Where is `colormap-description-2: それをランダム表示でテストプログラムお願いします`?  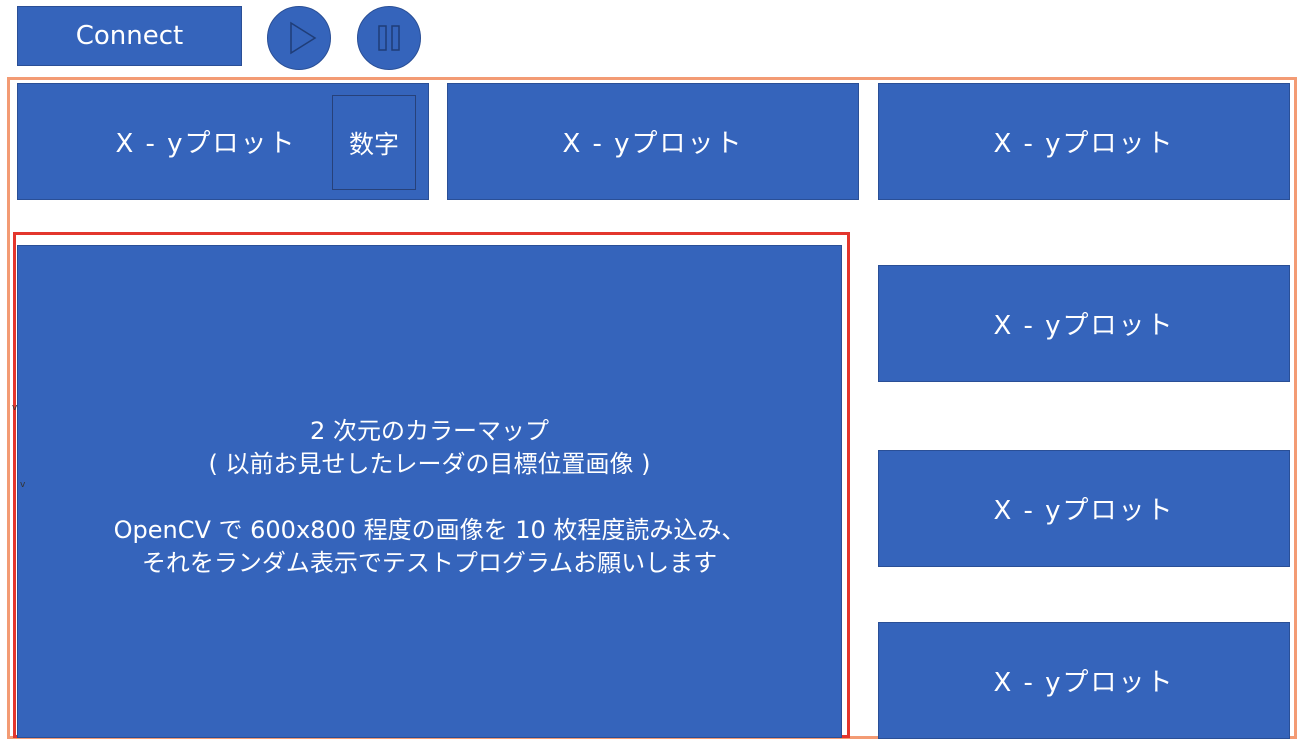 colormap-description-2: それをランダム表示でテストプログラムお願いします is located at coordinates (429, 563).